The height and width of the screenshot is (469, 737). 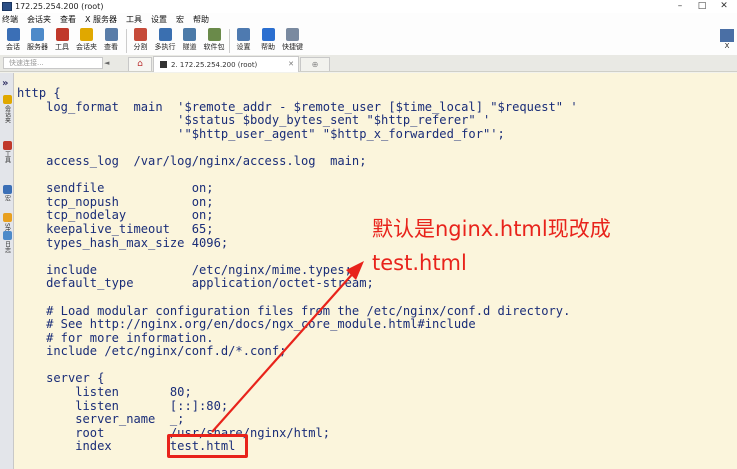 I want to click on toolbar-button-split: 分割, so click(x=141, y=40).